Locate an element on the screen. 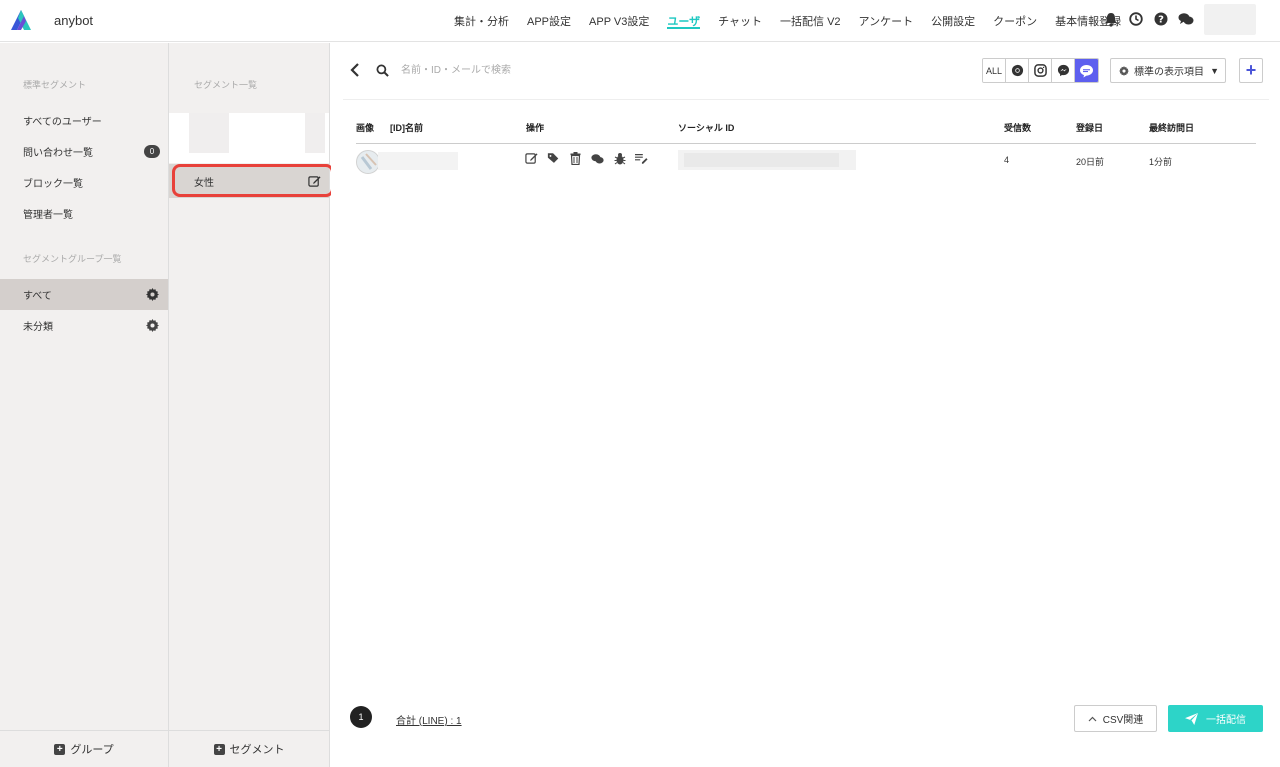 The image size is (1280, 767). channel-all-label: ALL is located at coordinates (993, 70).